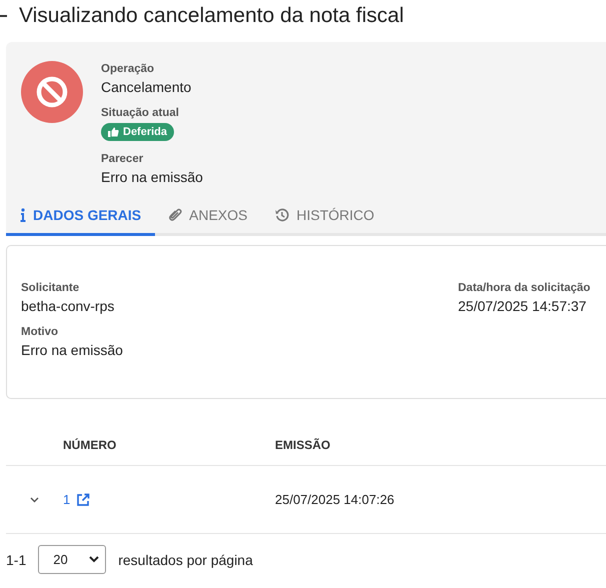  I want to click on result-range: 1-1, so click(16, 560).